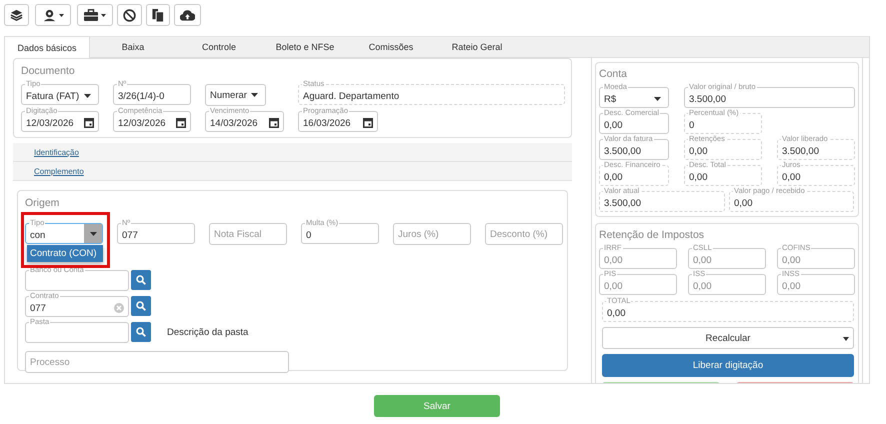 The width and height of the screenshot is (886, 424). I want to click on tab: Boleto e NFSe, so click(305, 47).